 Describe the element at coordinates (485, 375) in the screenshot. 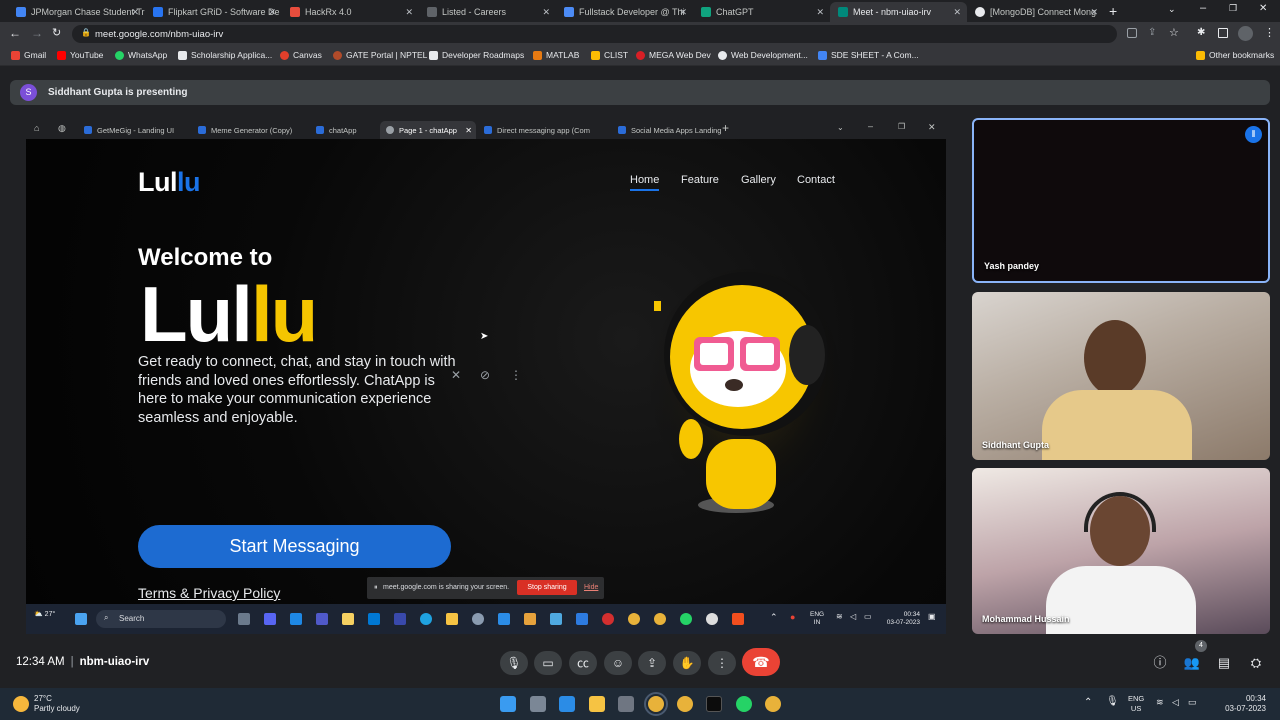

I see `hide-video-icon: ⊘` at that location.